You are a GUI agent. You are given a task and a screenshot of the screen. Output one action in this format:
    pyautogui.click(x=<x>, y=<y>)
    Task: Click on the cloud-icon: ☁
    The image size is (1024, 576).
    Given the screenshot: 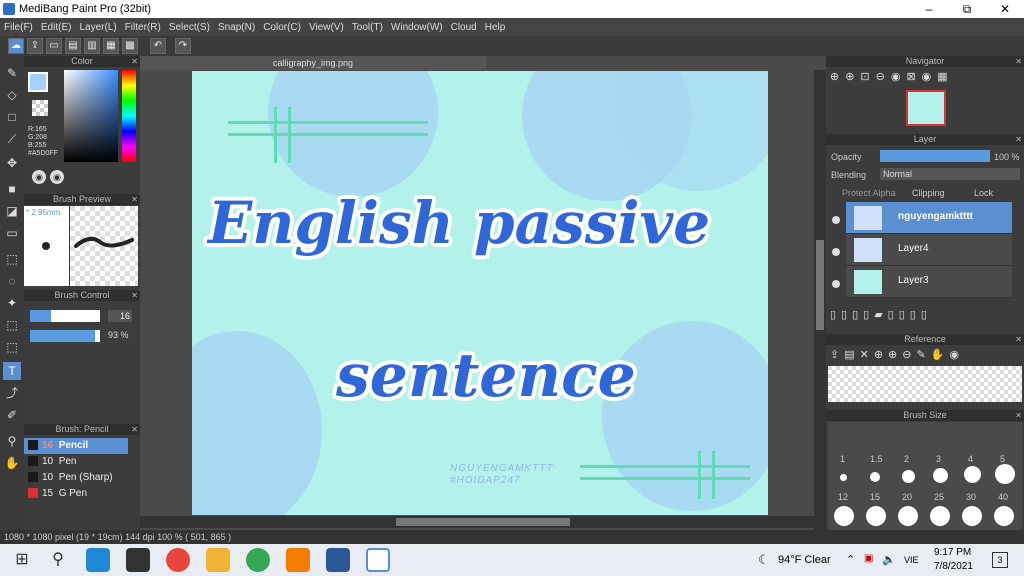 What is the action you would take?
    pyautogui.click(x=16, y=46)
    